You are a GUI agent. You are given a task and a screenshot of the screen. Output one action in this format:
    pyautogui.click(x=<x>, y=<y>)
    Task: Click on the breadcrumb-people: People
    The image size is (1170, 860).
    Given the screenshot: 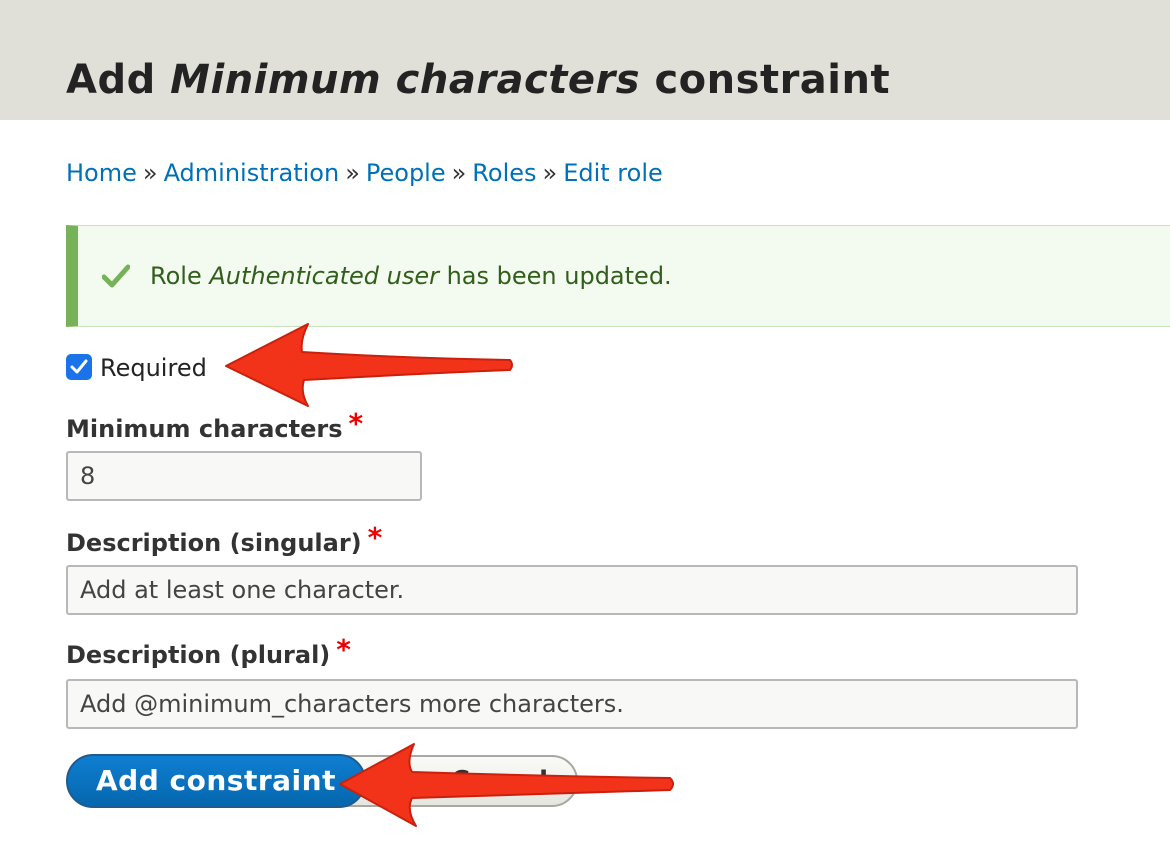 What is the action you would take?
    pyautogui.click(x=406, y=173)
    